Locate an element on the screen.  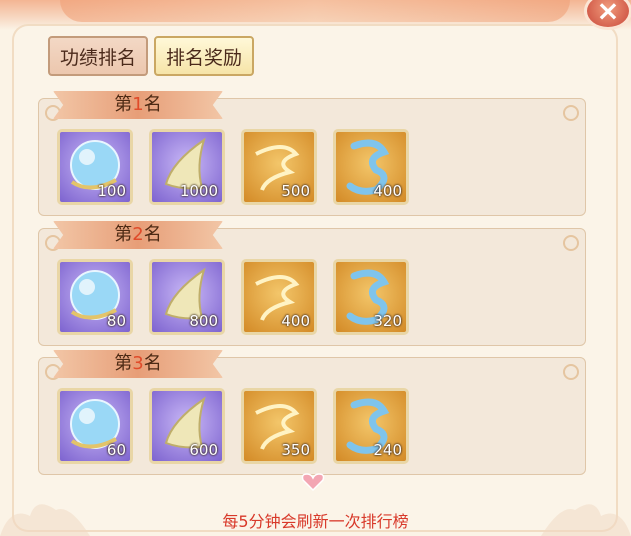
reward-slot-horn: 1000 is located at coordinates (187, 167).